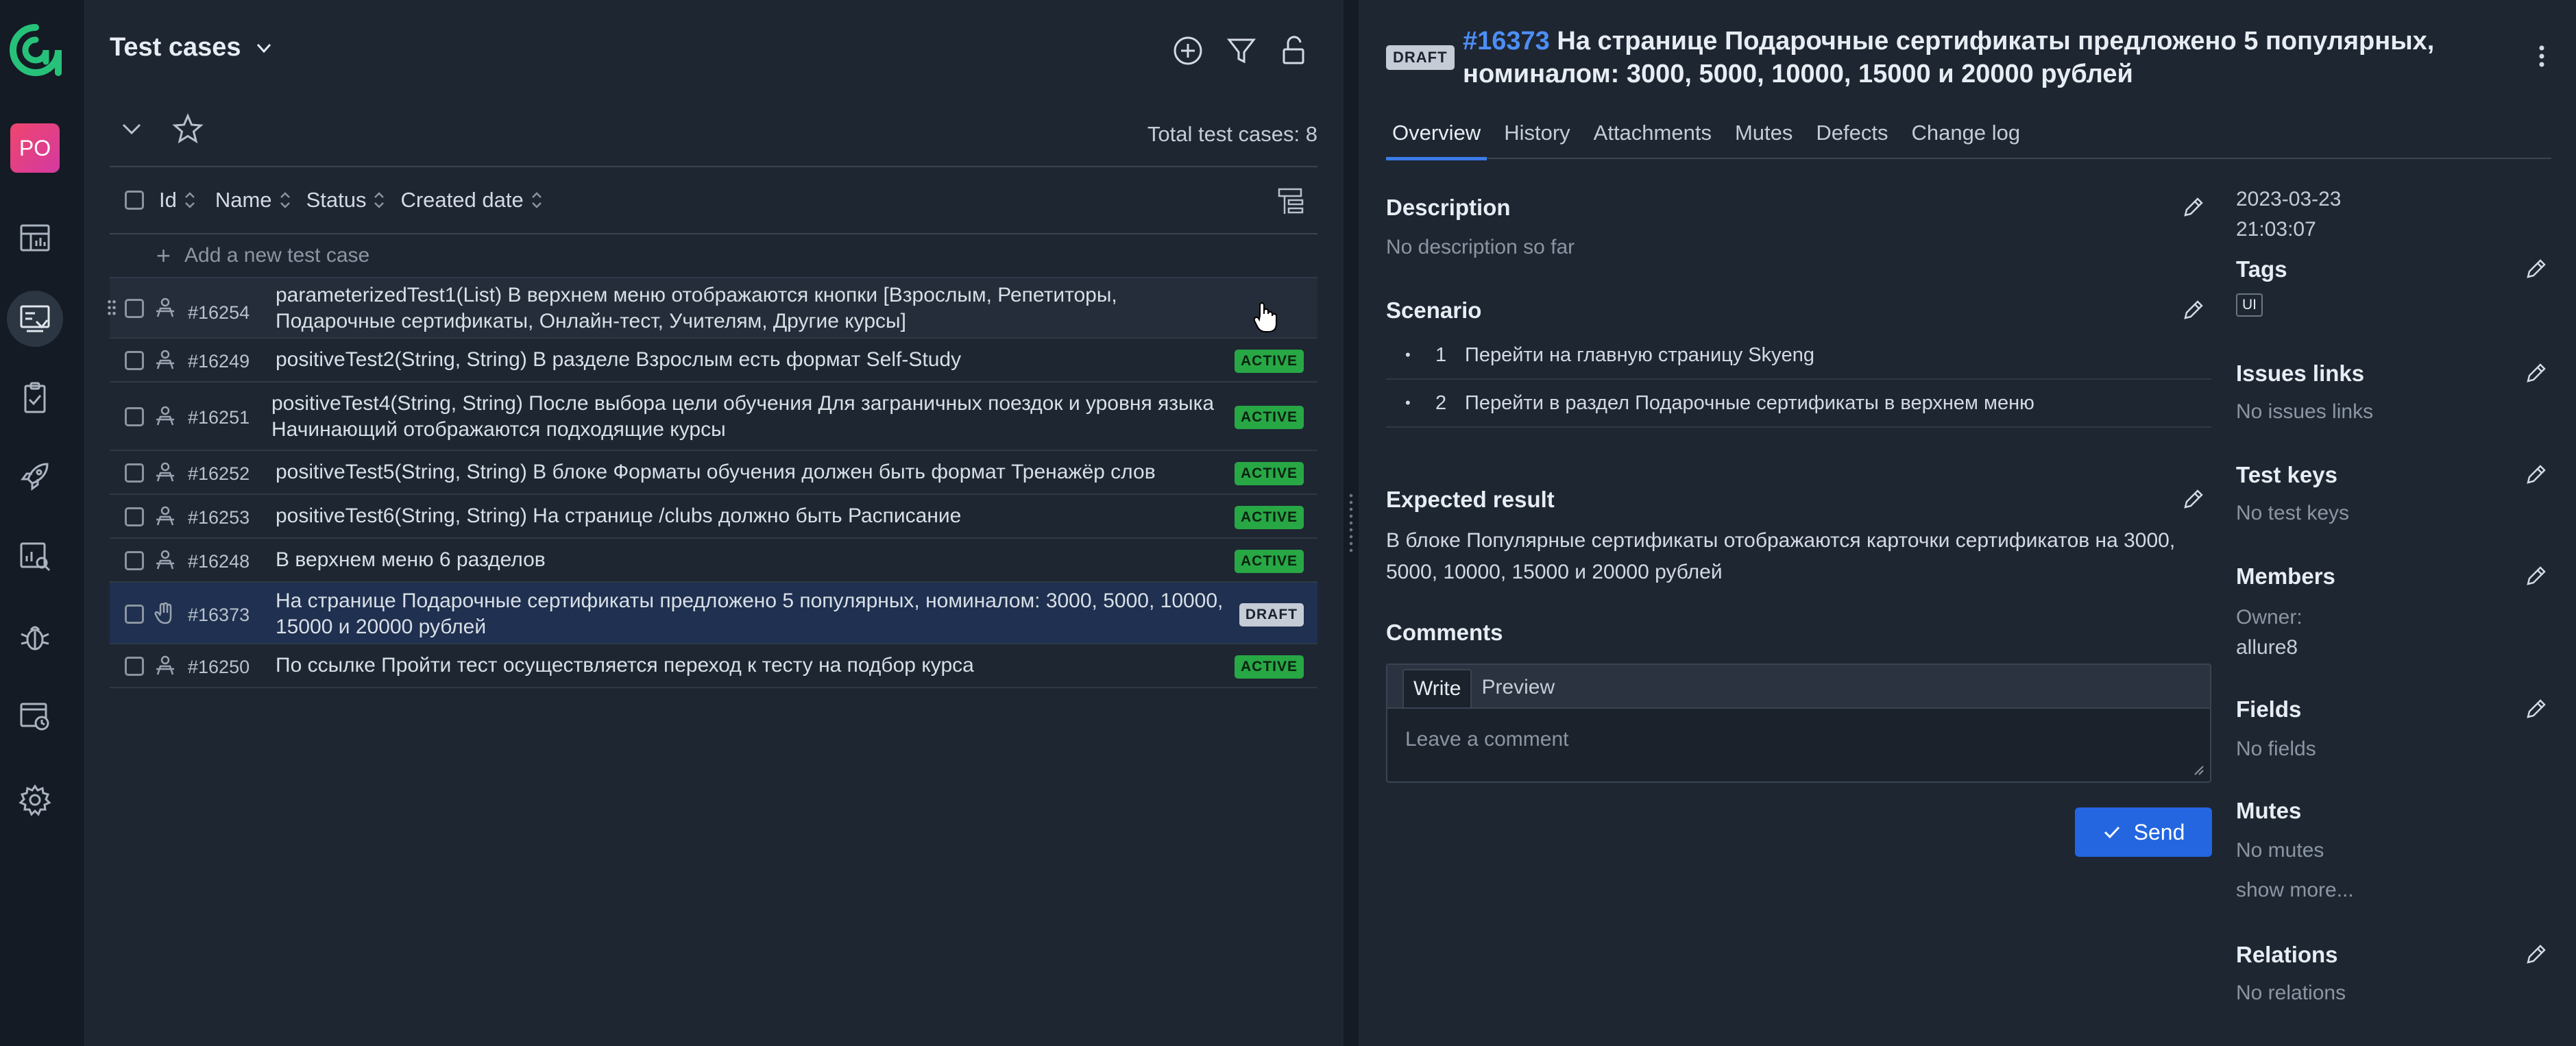 This screenshot has height=1046, width=2576. I want to click on sort-icon, so click(379, 200).